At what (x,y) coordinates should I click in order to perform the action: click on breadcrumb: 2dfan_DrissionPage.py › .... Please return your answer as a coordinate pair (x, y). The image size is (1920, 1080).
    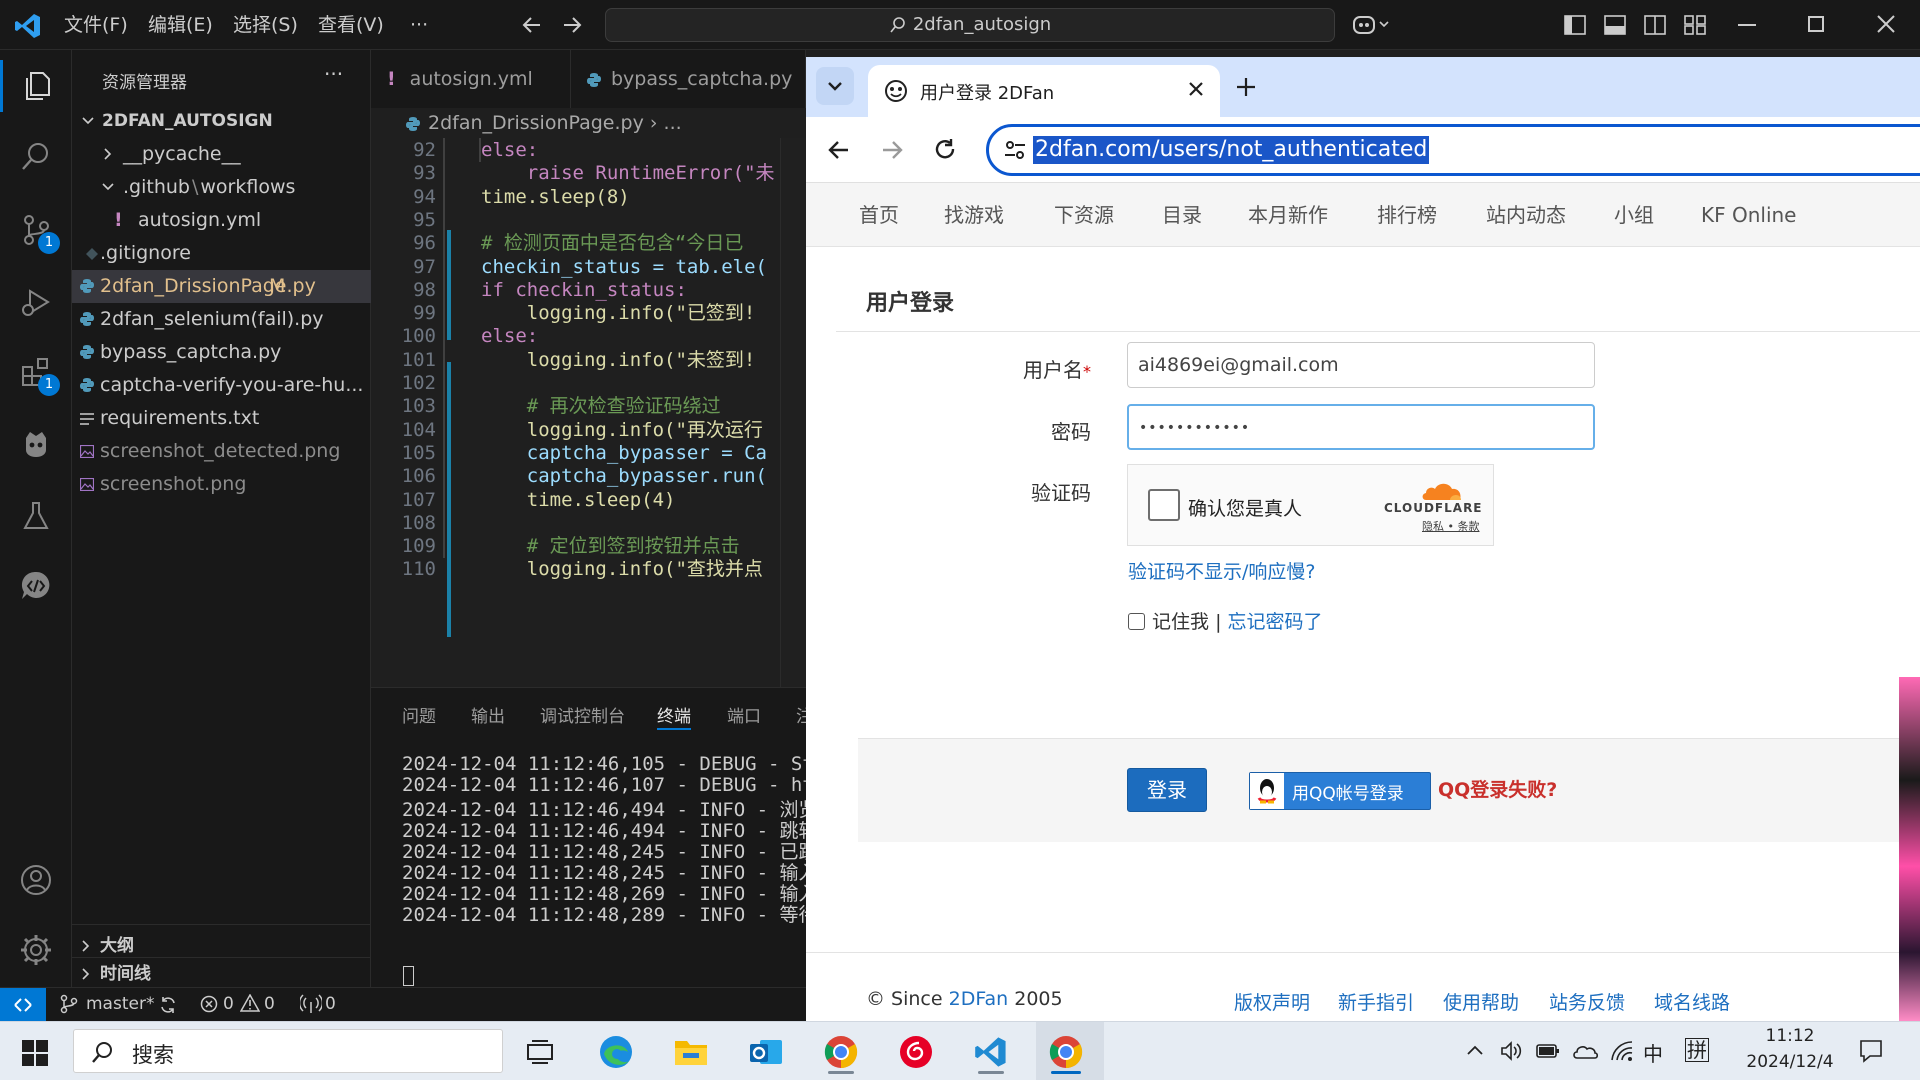
    Looking at the image, I should click on (544, 123).